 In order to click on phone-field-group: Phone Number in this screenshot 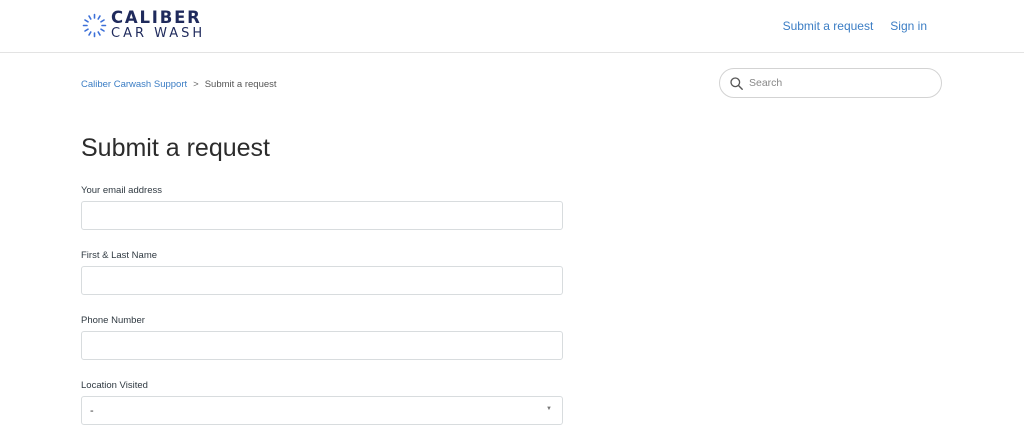, I will do `click(322, 337)`.